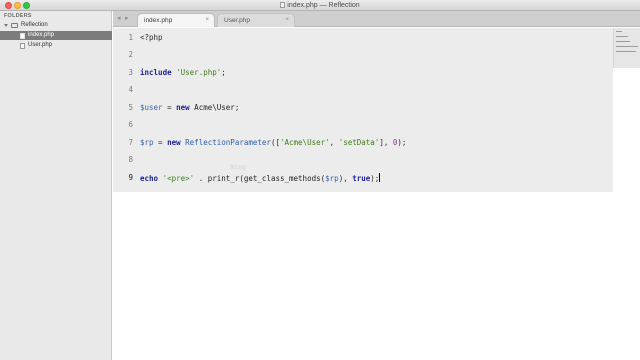 The height and width of the screenshot is (360, 640). I want to click on line-number: 6, so click(130, 124).